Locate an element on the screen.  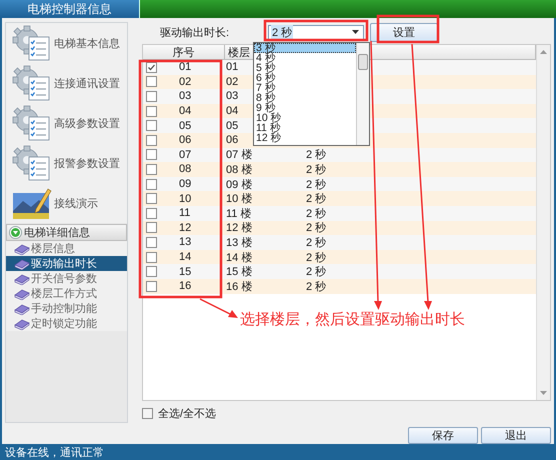
table-cell-text: 13 楼 is located at coordinates (239, 243).